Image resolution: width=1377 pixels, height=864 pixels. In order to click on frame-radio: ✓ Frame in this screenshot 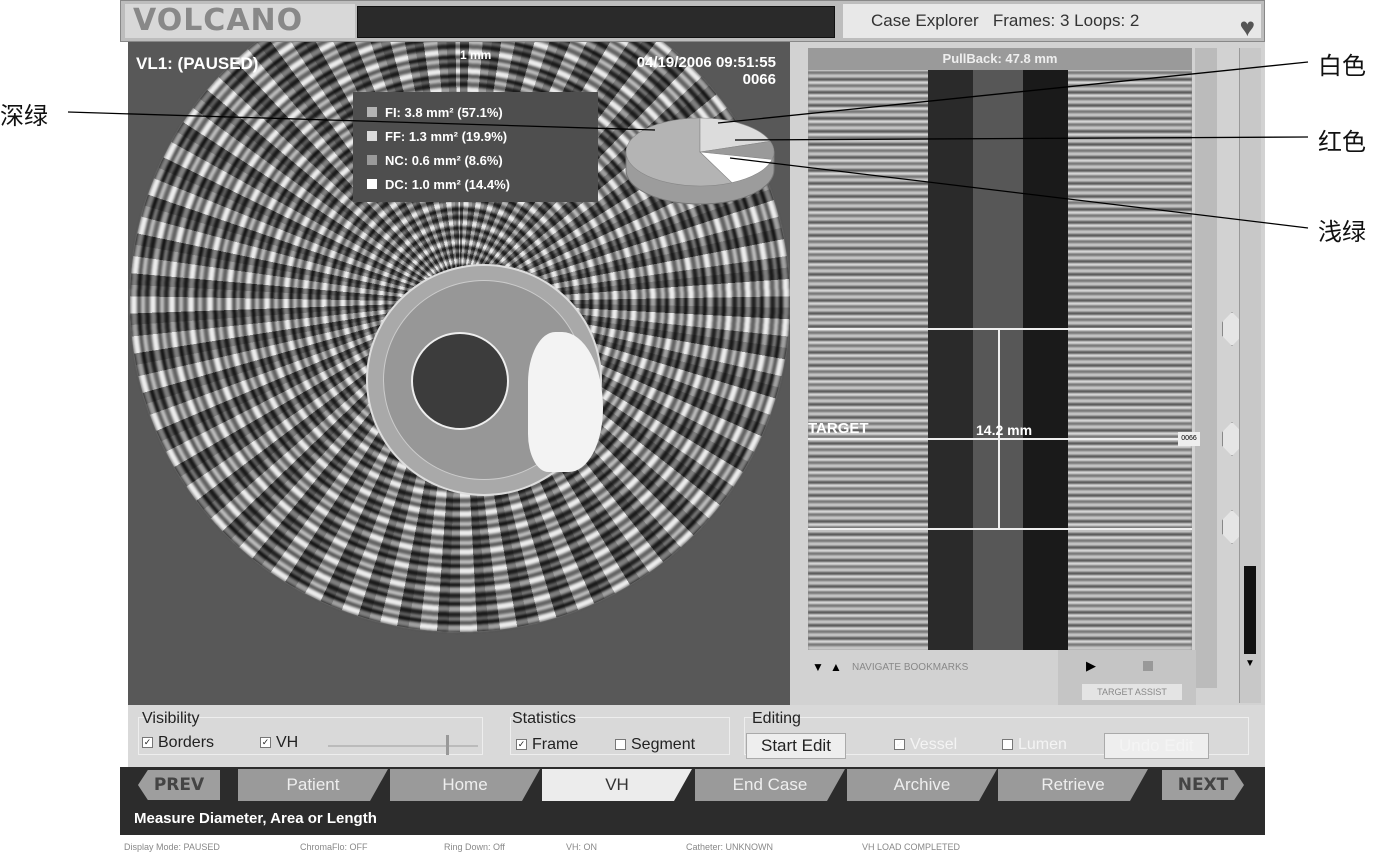, I will do `click(547, 745)`.